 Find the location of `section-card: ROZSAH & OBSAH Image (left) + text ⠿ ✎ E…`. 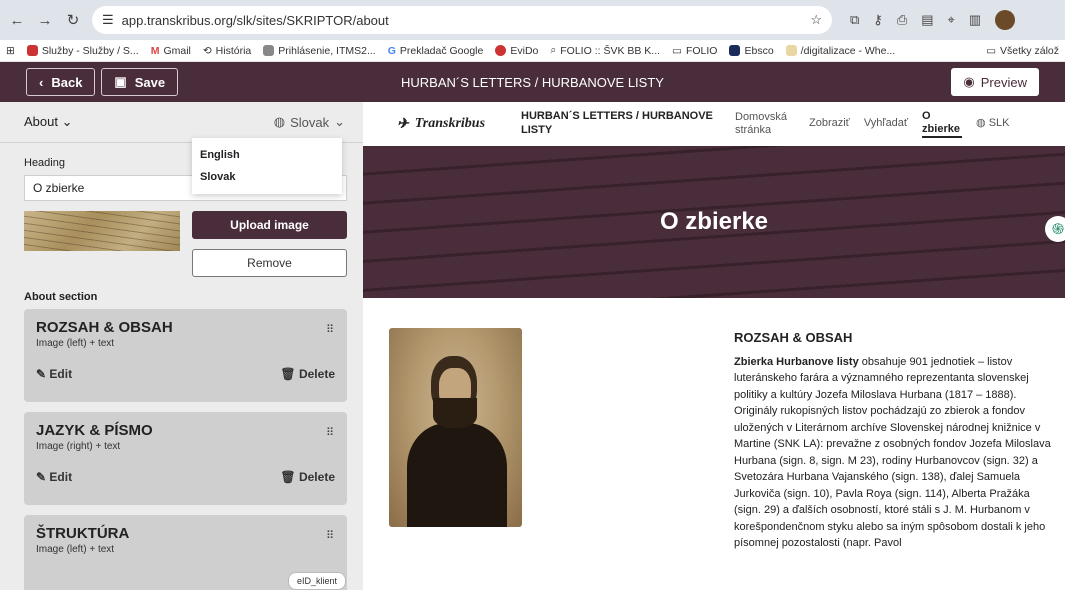

section-card: ROZSAH & OBSAH Image (left) + text ⠿ ✎ E… is located at coordinates (185, 355).